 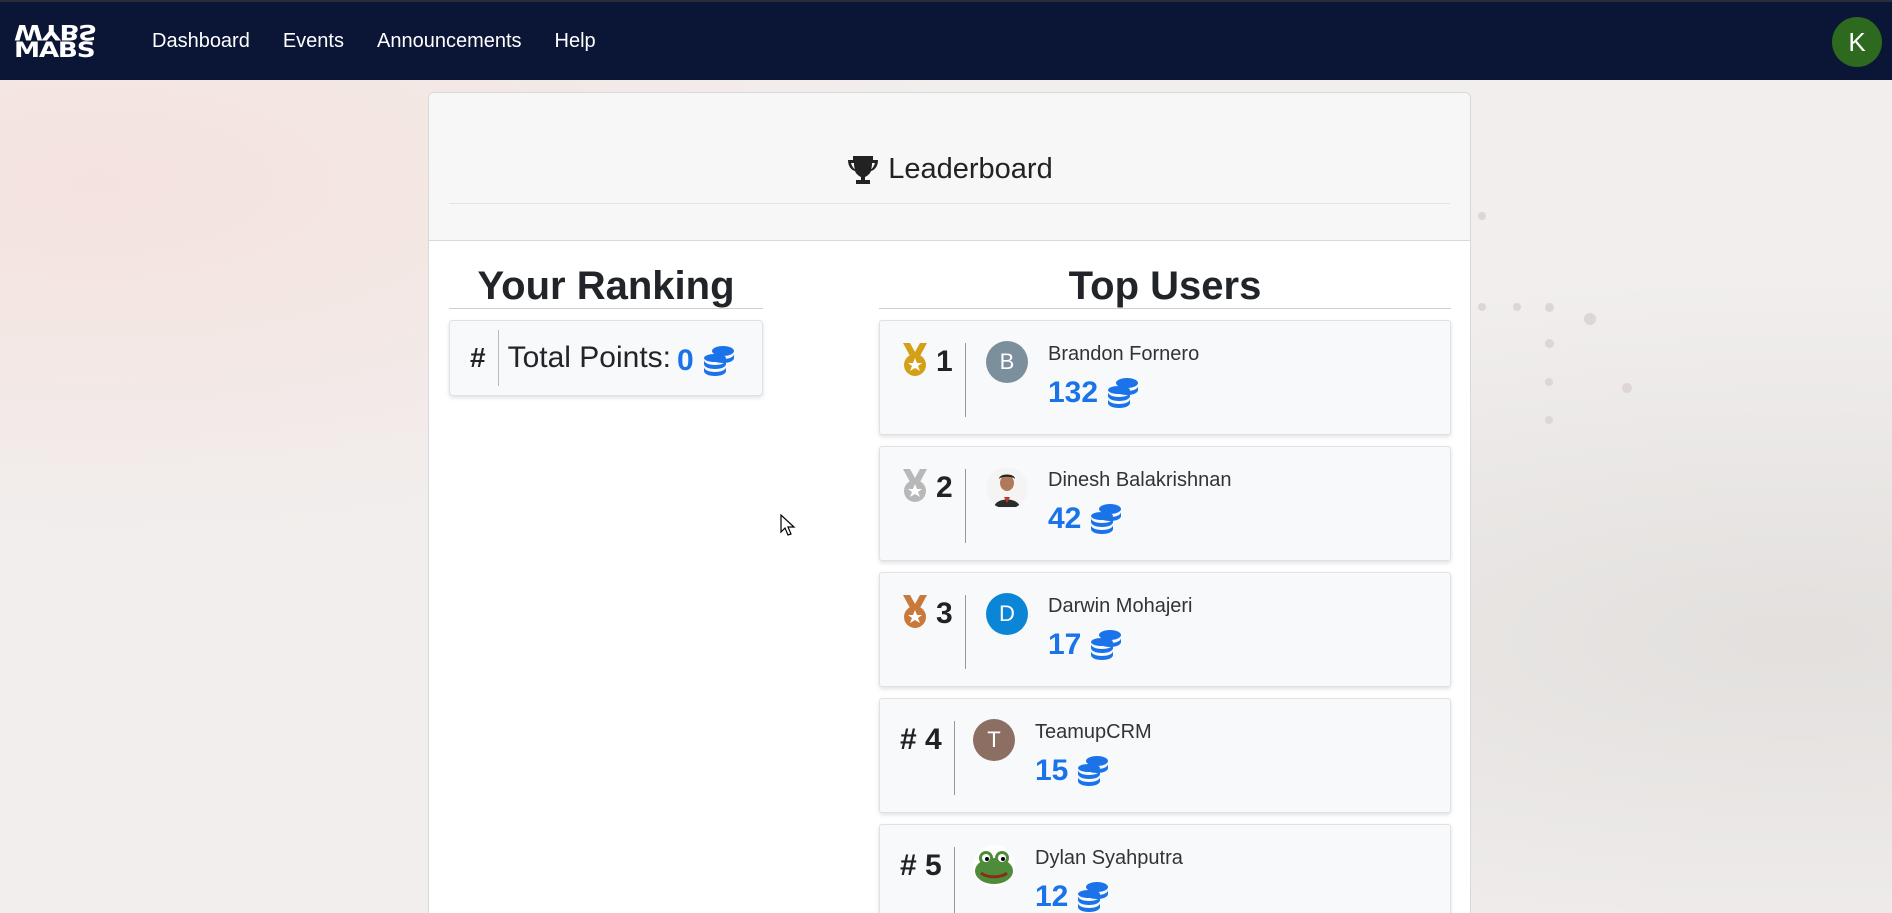 I want to click on brand-logo: WYBS MABS, so click(x=70, y=40).